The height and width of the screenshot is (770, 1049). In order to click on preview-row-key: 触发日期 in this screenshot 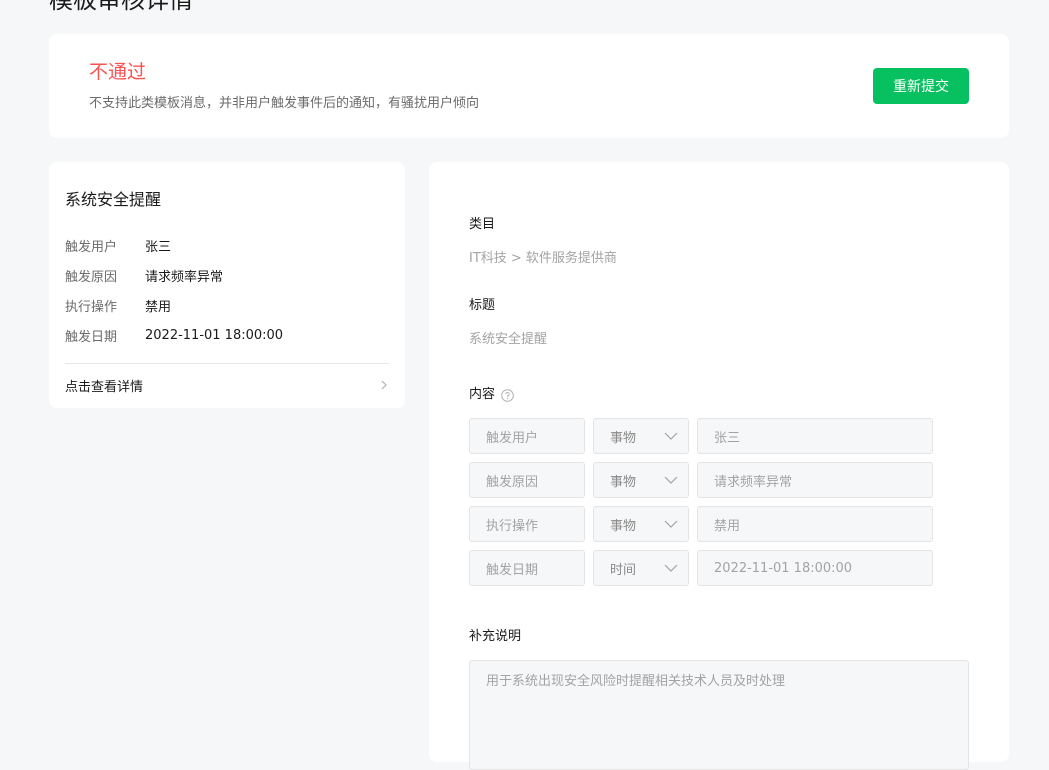, I will do `click(91, 337)`.